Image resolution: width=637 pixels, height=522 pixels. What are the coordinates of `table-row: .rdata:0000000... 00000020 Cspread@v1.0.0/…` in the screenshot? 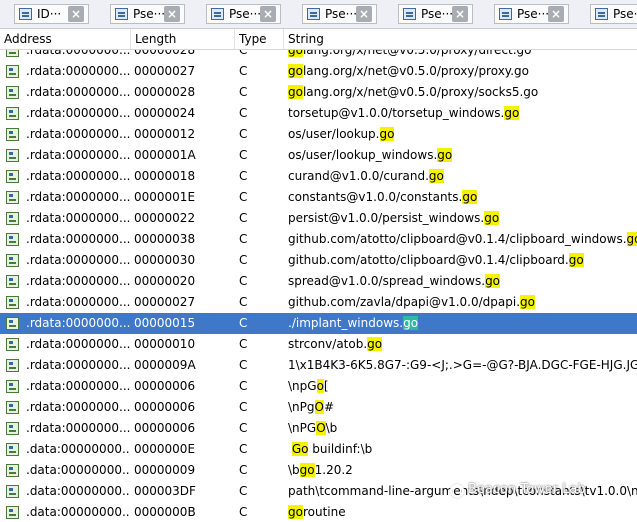 It's located at (318, 281).